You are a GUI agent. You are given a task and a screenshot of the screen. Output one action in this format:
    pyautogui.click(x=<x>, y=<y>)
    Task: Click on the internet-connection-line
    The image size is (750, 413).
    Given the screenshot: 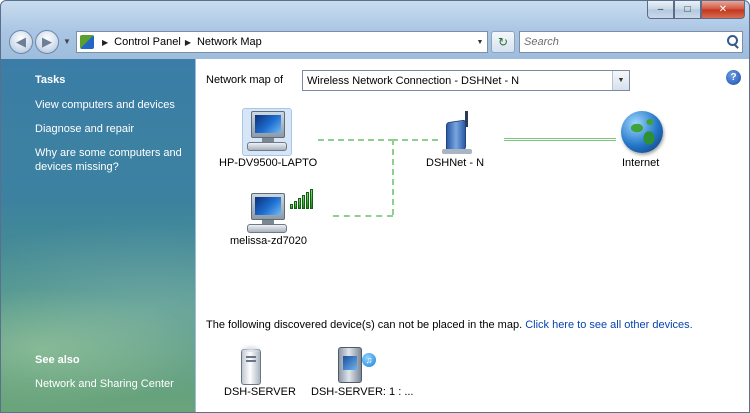 What is the action you would take?
    pyautogui.click(x=560, y=139)
    